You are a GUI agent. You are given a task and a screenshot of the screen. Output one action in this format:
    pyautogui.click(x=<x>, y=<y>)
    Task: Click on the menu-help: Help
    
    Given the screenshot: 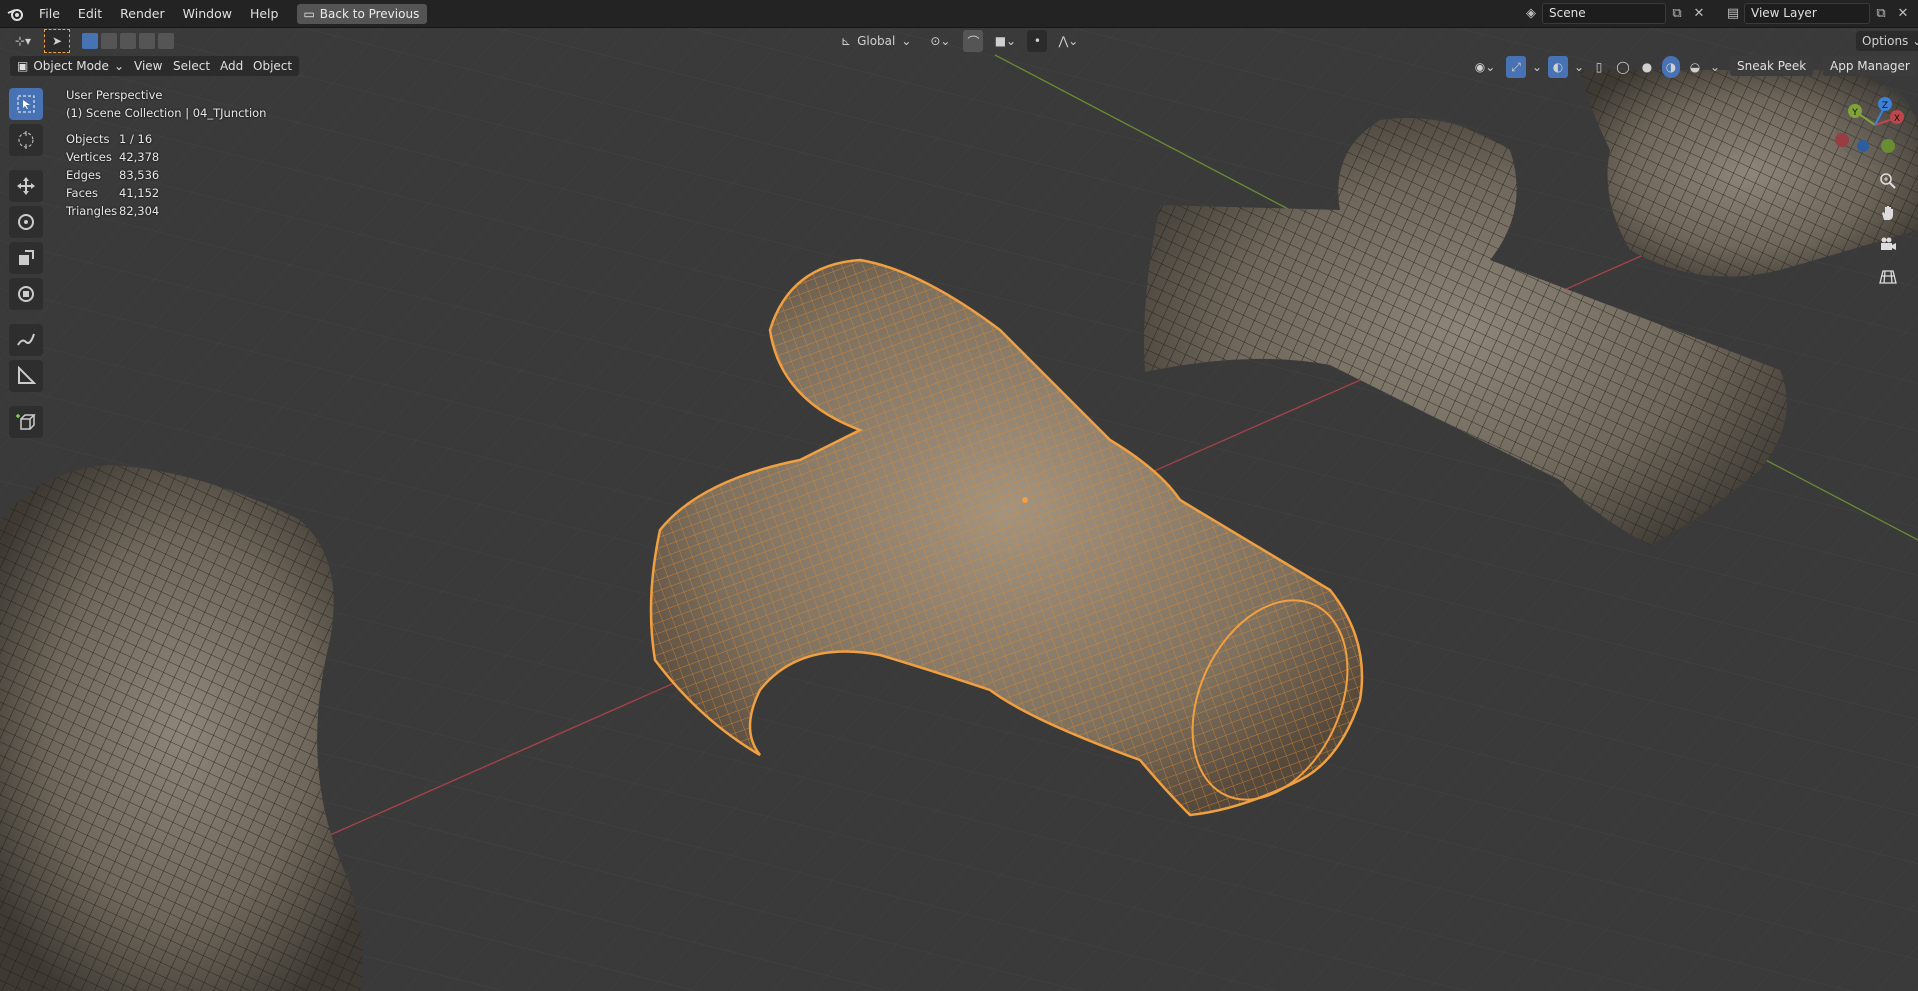 What is the action you would take?
    pyautogui.click(x=264, y=13)
    